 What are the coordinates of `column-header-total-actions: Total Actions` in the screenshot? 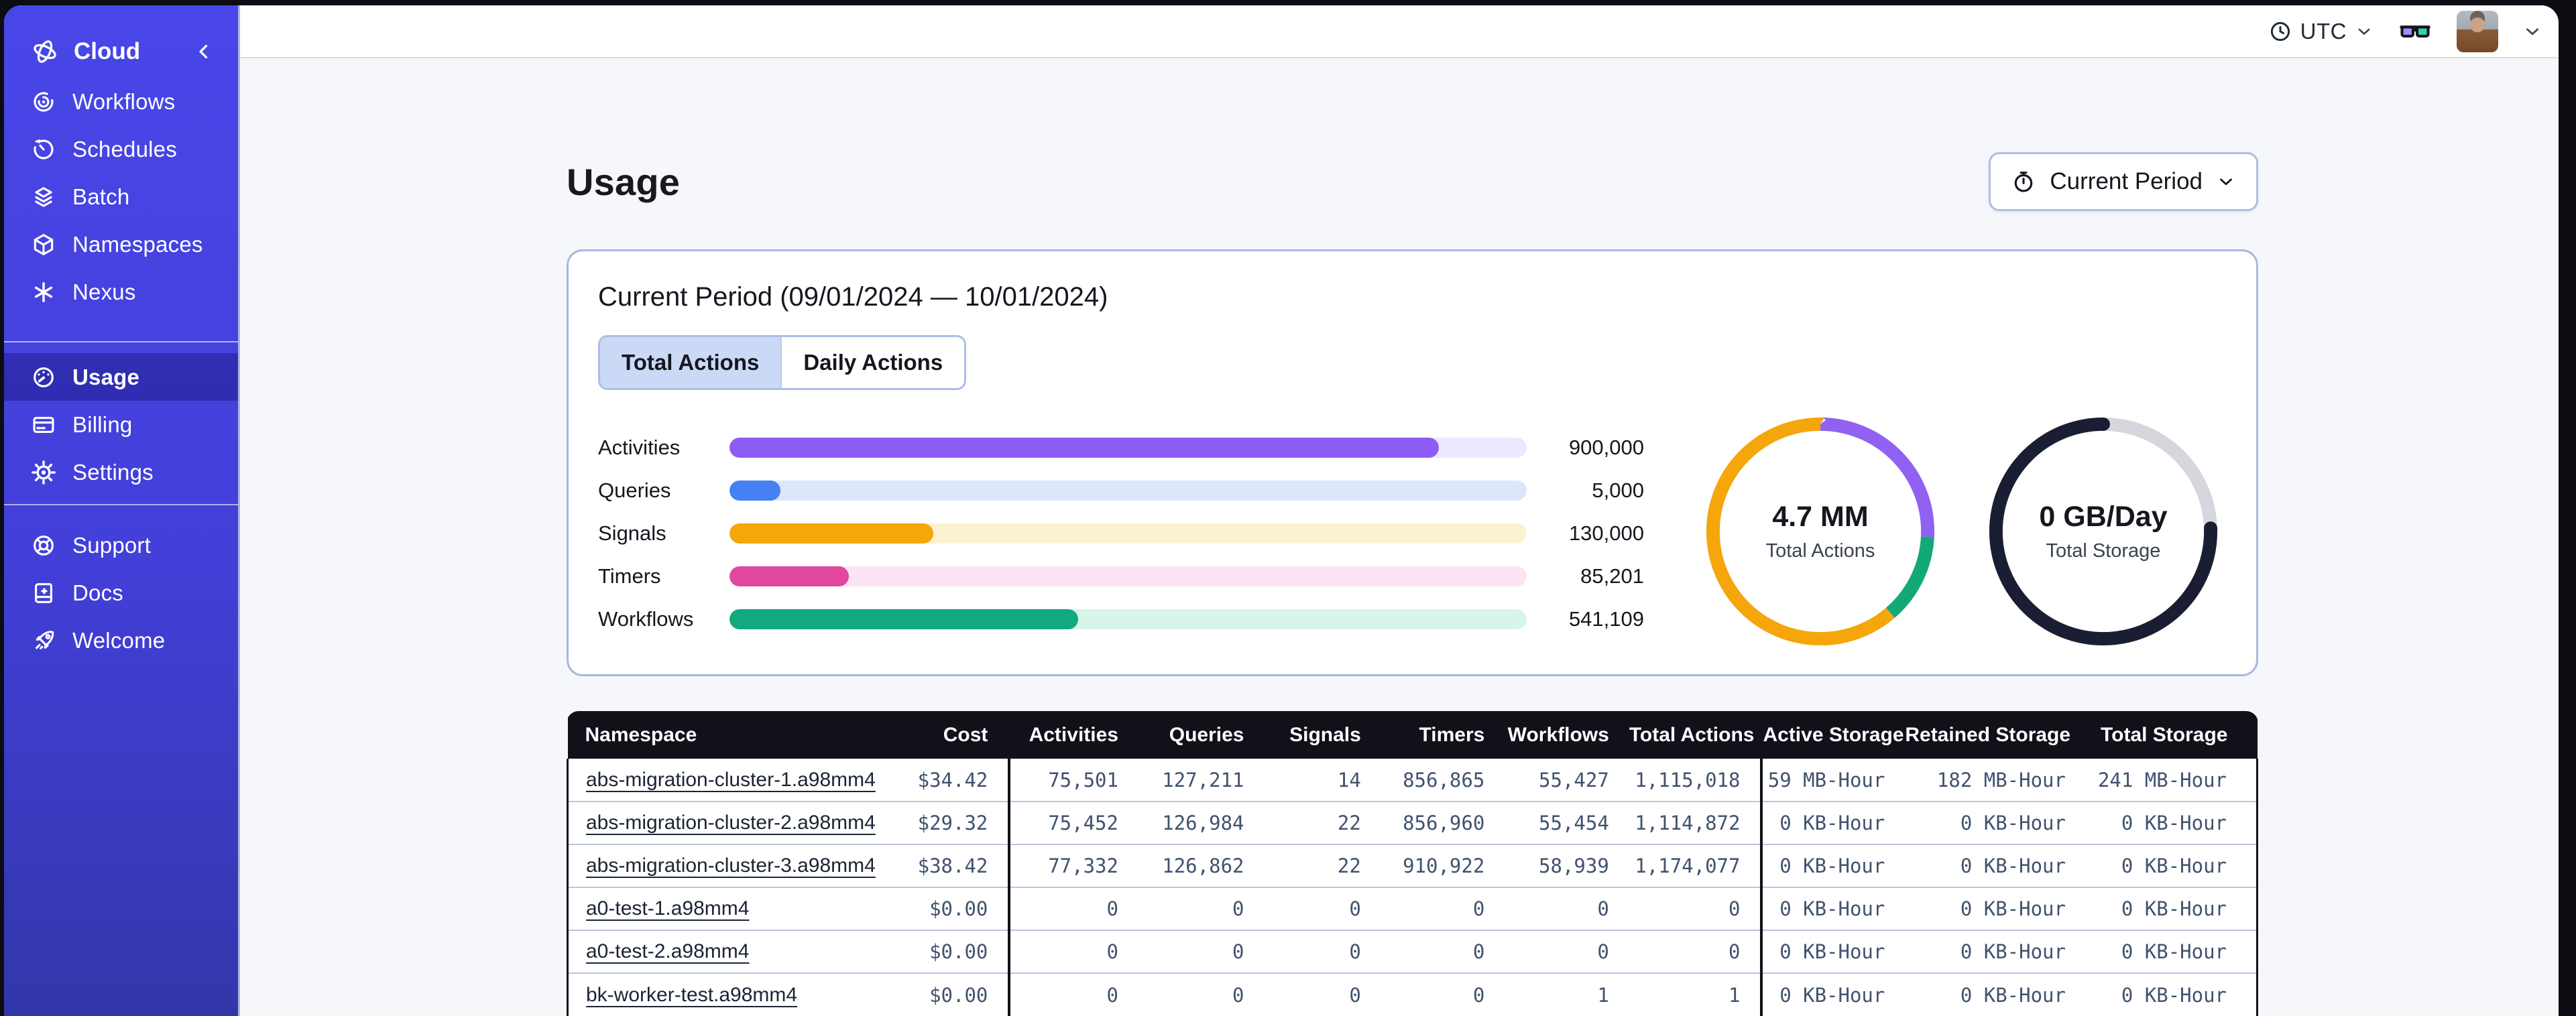 It's located at (1695, 735).